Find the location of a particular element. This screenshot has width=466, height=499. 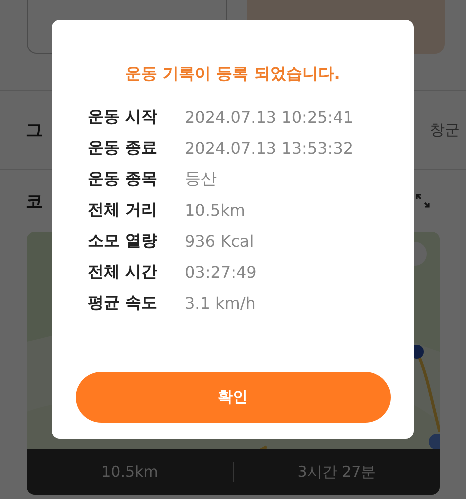

distance-text: 10.5km is located at coordinates (130, 472).